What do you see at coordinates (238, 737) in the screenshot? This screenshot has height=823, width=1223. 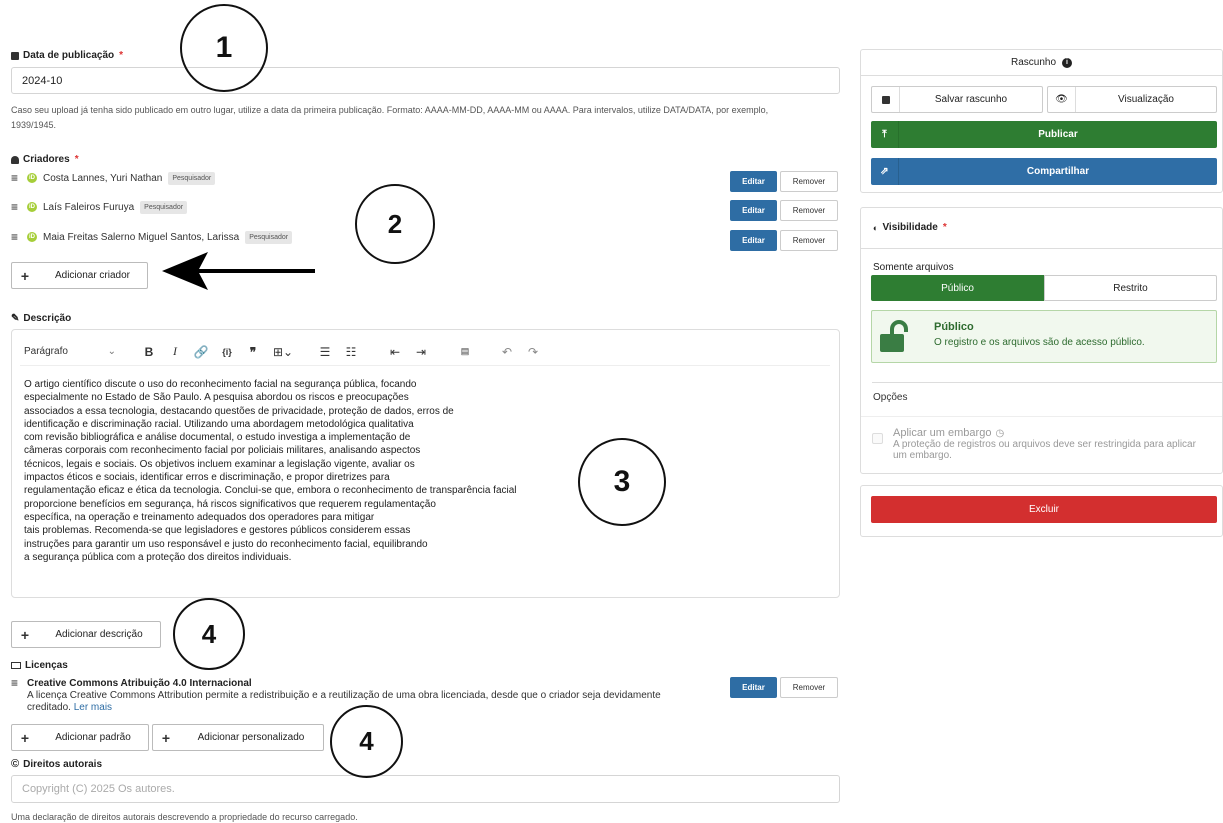 I see `add-custom-license-button: + Adicionar personalizado` at bounding box center [238, 737].